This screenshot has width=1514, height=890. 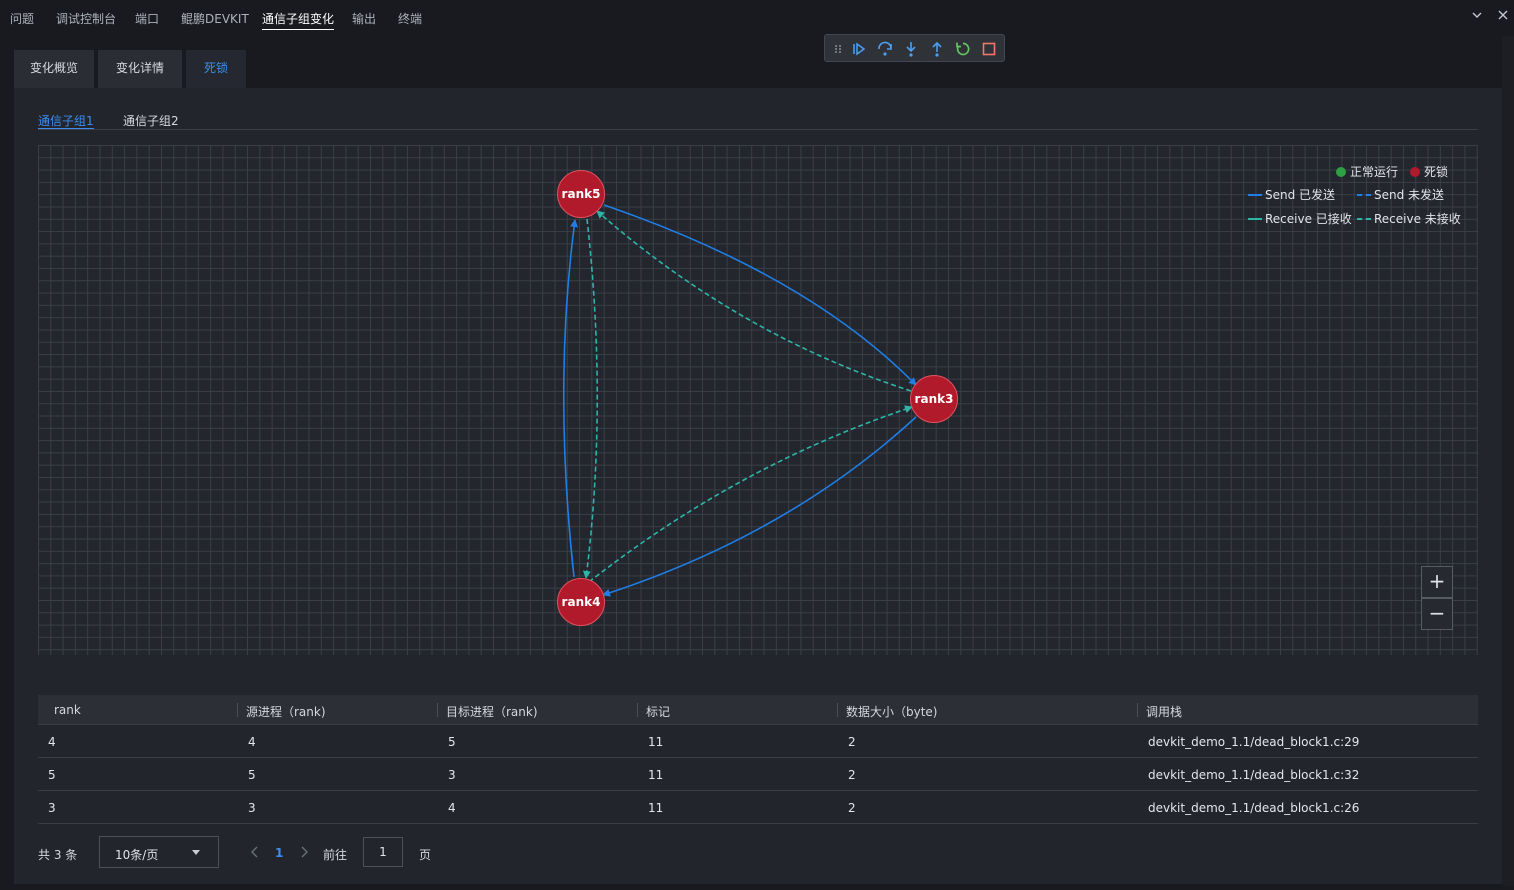 I want to click on legend-normal-label: 正常运行, so click(x=1374, y=172).